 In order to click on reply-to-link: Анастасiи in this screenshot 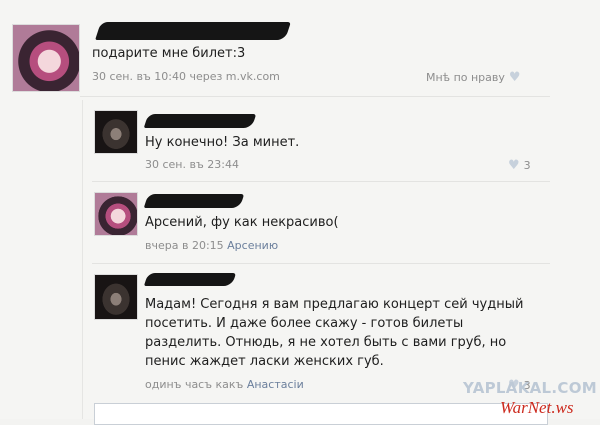, I will do `click(275, 384)`.